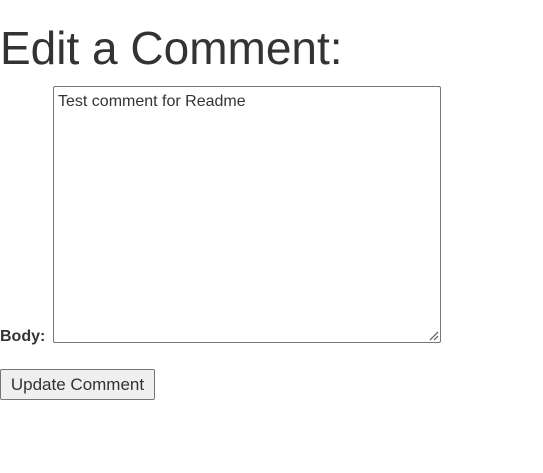  What do you see at coordinates (433, 335) in the screenshot?
I see `resize-handle-icon` at bounding box center [433, 335].